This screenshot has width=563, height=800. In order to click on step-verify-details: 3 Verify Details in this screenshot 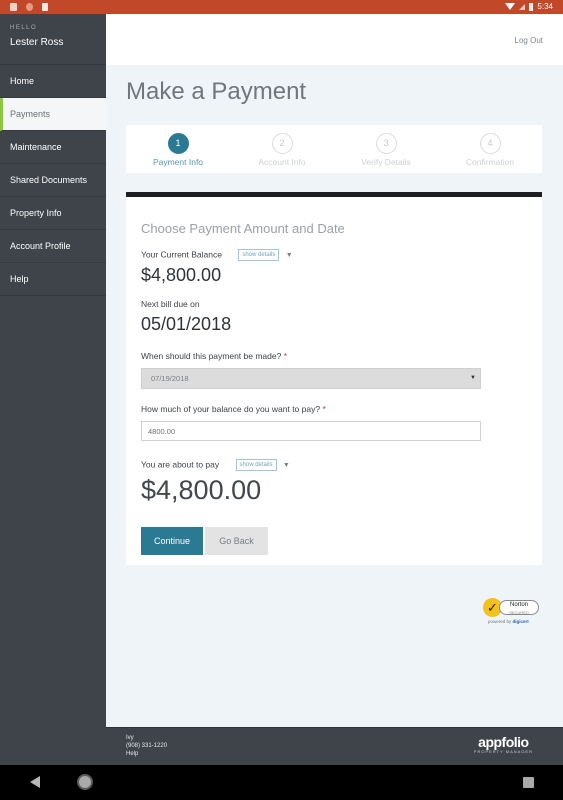, I will do `click(386, 149)`.